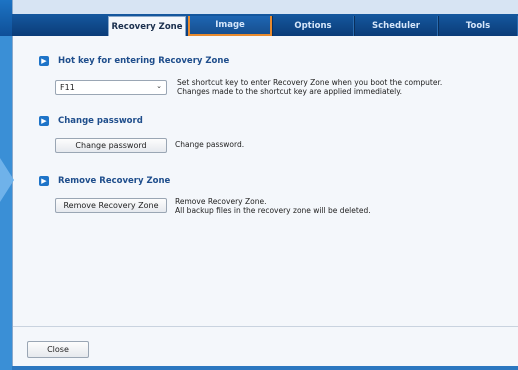 Image resolution: width=518 pixels, height=370 pixels. Describe the element at coordinates (114, 181) in the screenshot. I see `remove-title-label: Remove Recovery Zone` at that location.